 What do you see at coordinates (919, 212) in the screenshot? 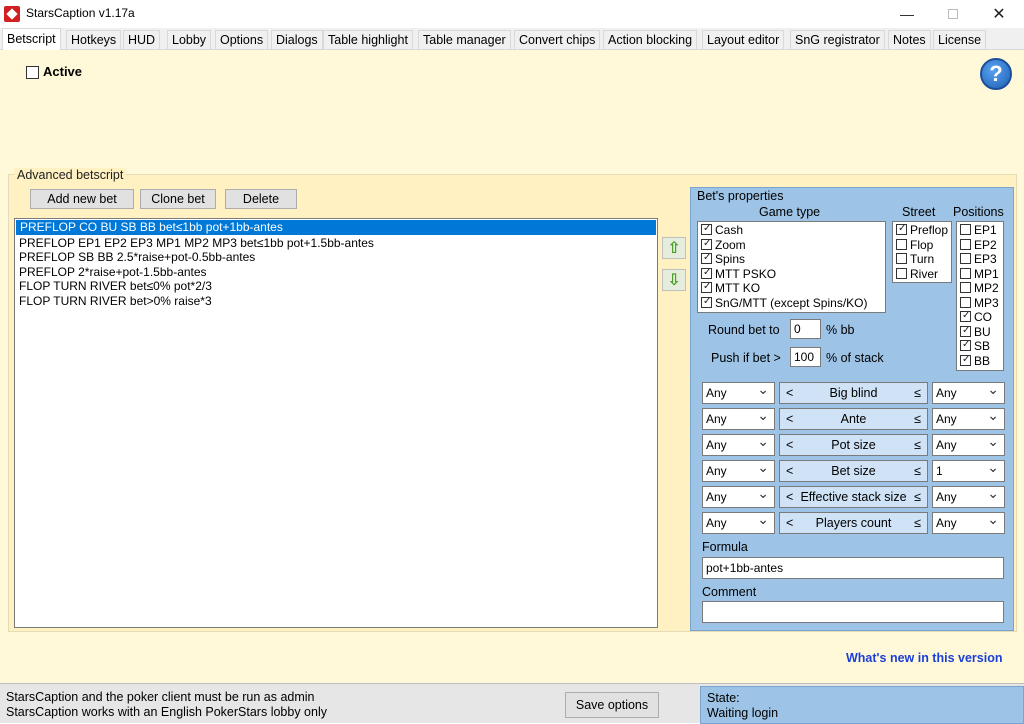
I see `street-header: Street` at bounding box center [919, 212].